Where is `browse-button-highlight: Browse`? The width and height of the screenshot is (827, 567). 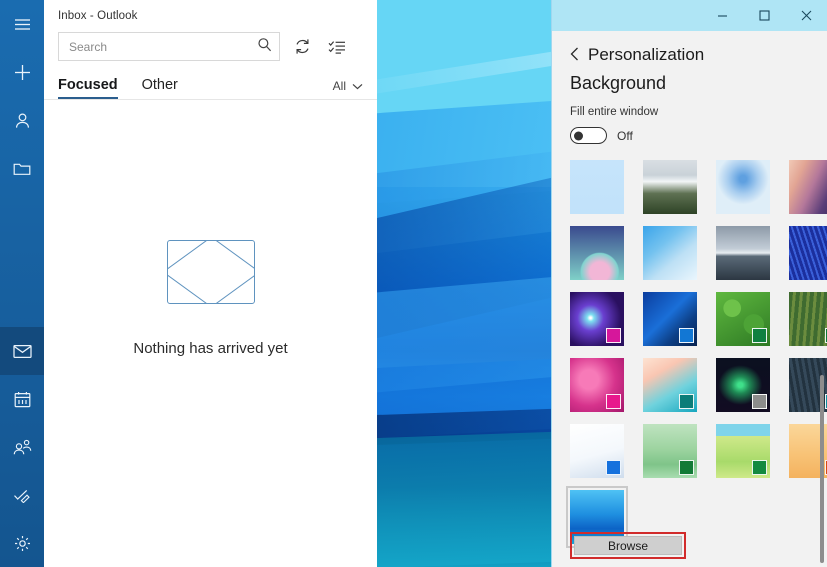 browse-button-highlight: Browse is located at coordinates (628, 545).